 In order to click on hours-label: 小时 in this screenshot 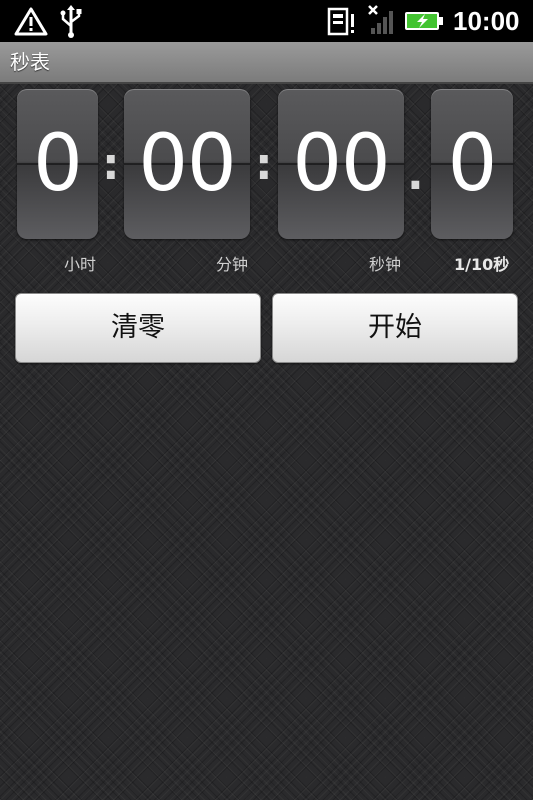, I will do `click(80, 264)`.